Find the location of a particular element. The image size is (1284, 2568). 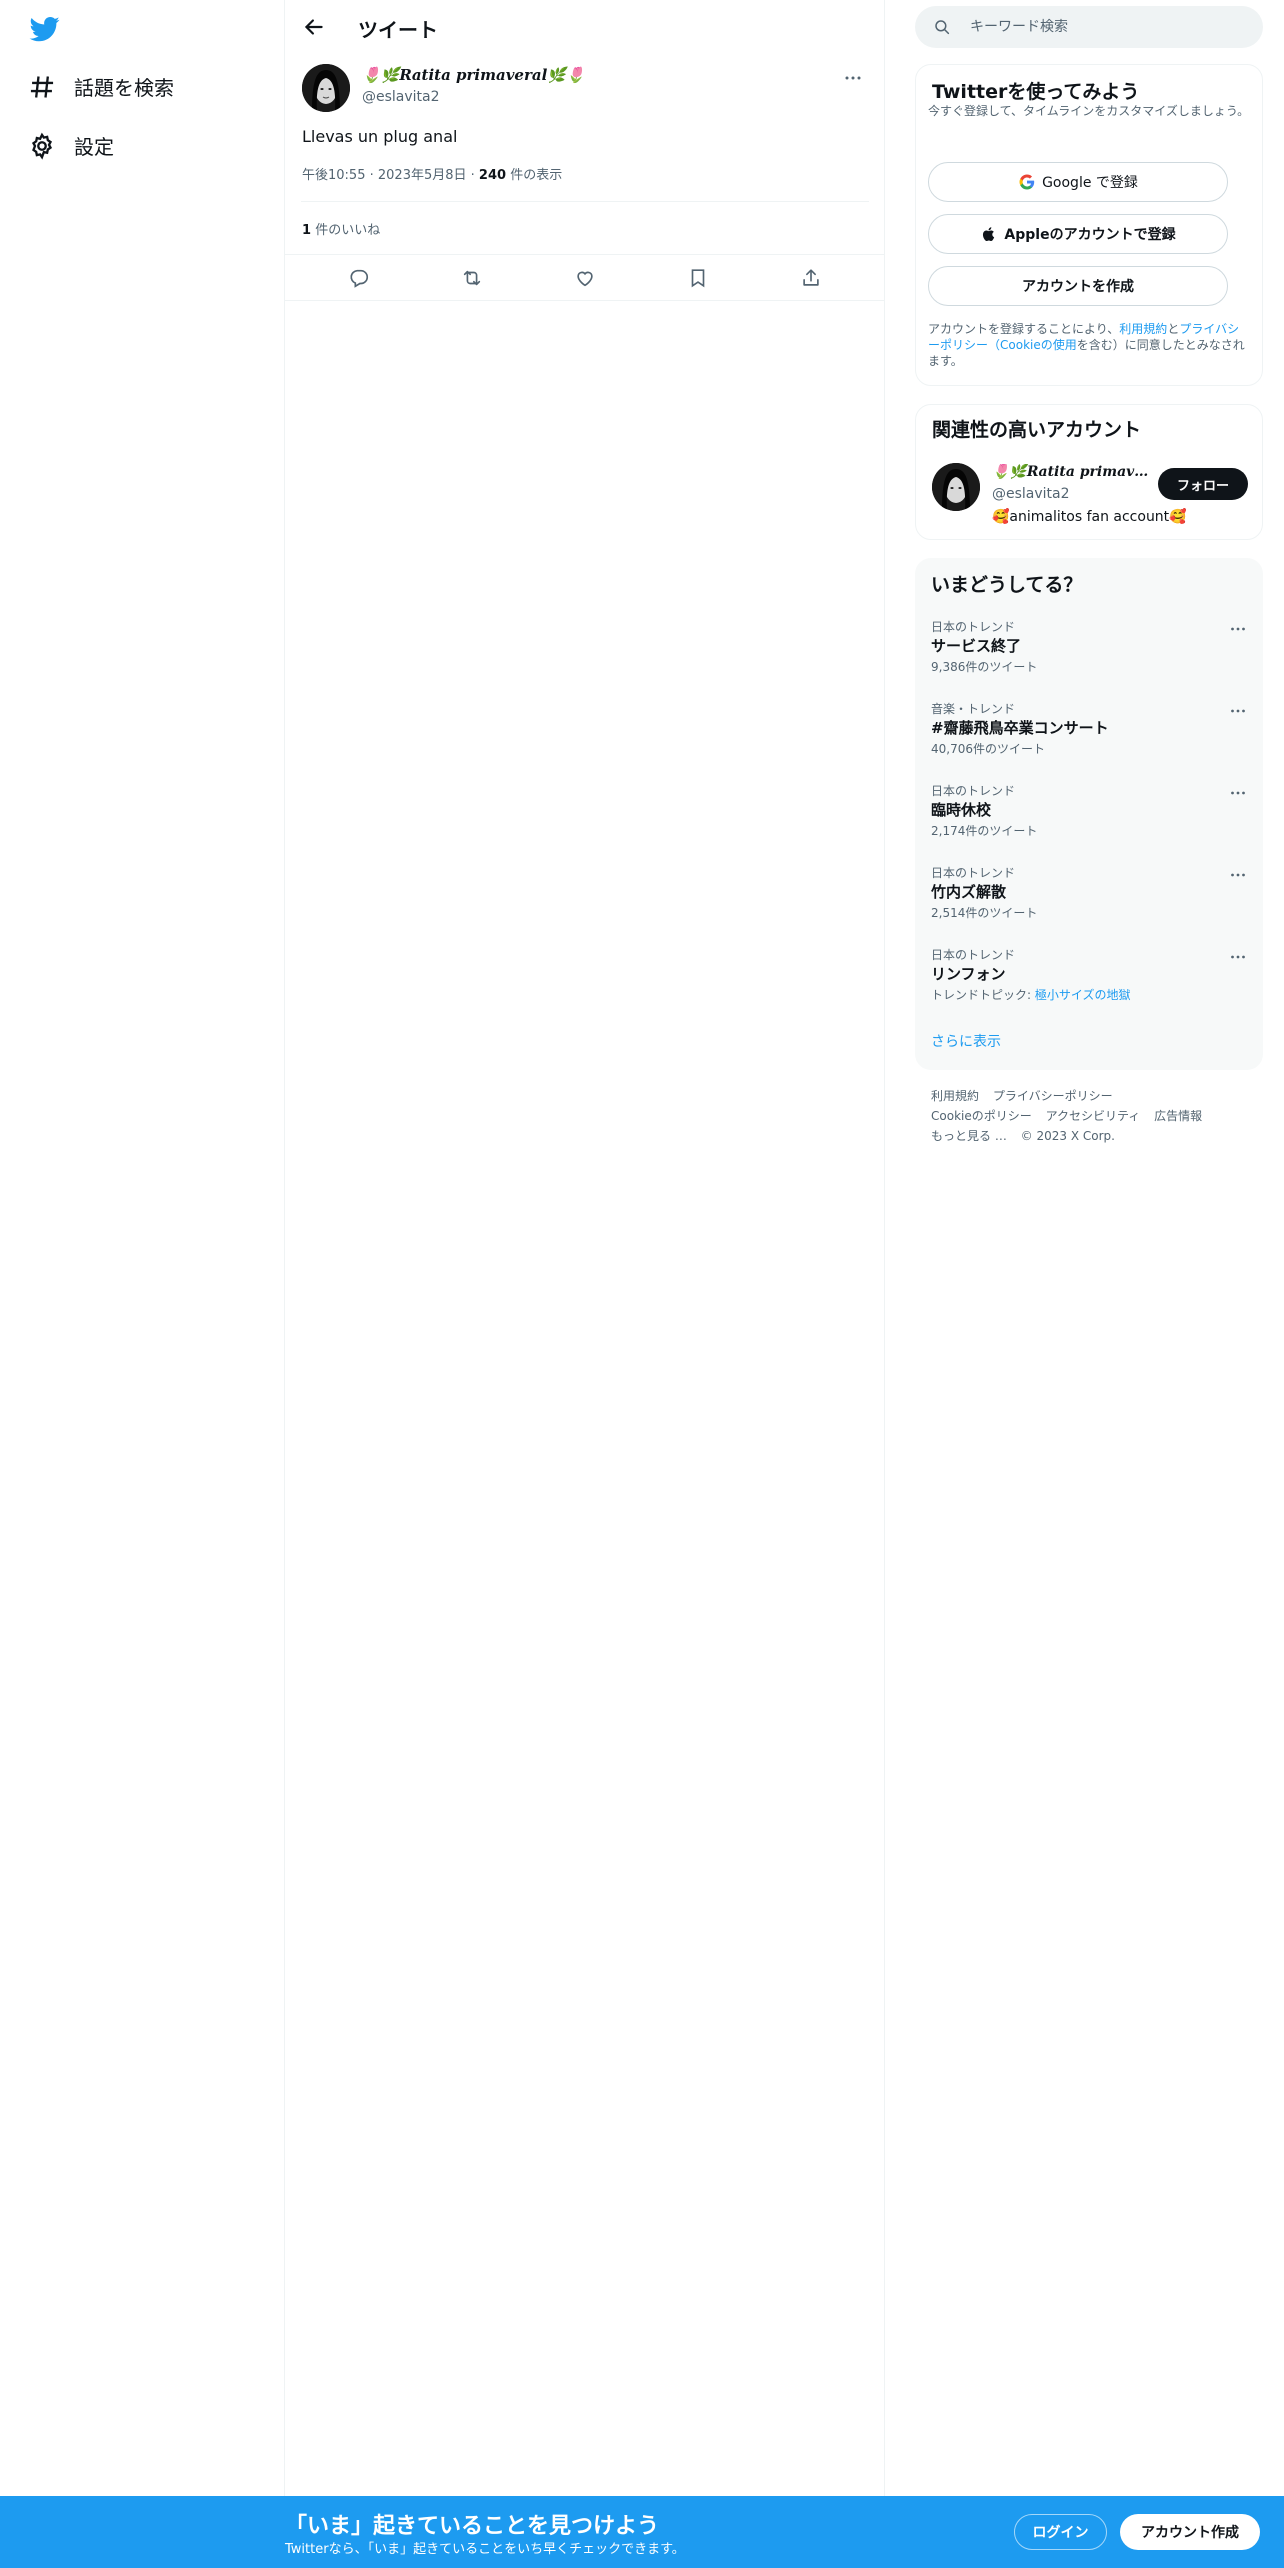

trend-count: 9,386件のツイート is located at coordinates (984, 667).